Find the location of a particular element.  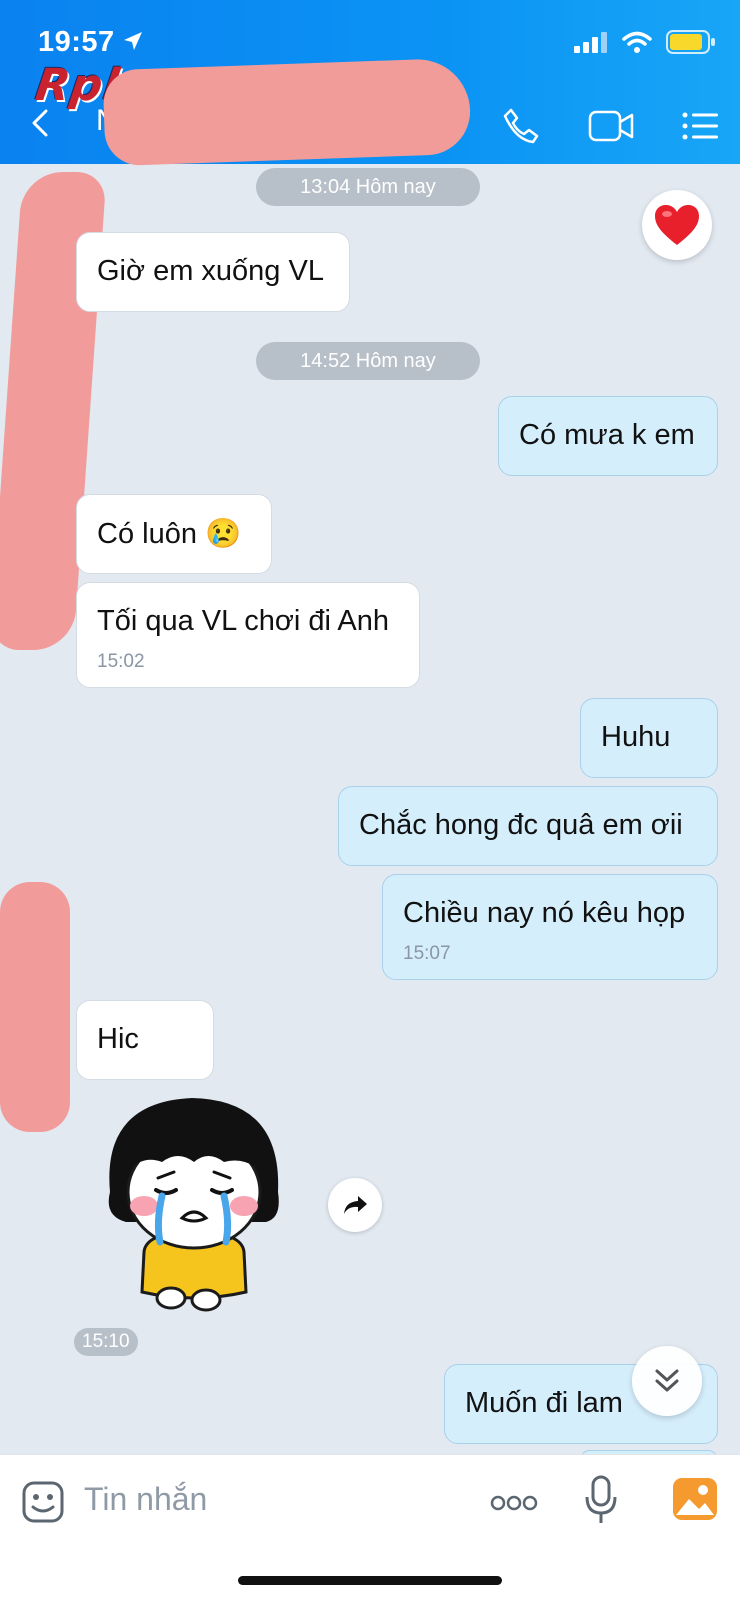

menu-icon is located at coordinates (700, 126).